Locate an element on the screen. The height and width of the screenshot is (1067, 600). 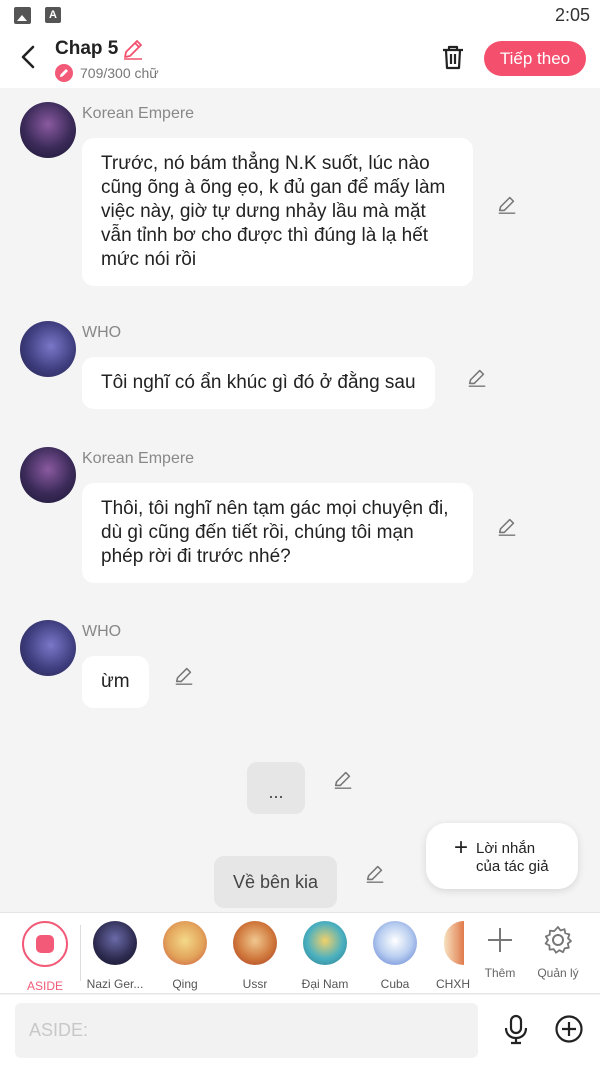
back-button is located at coordinates (29, 57).